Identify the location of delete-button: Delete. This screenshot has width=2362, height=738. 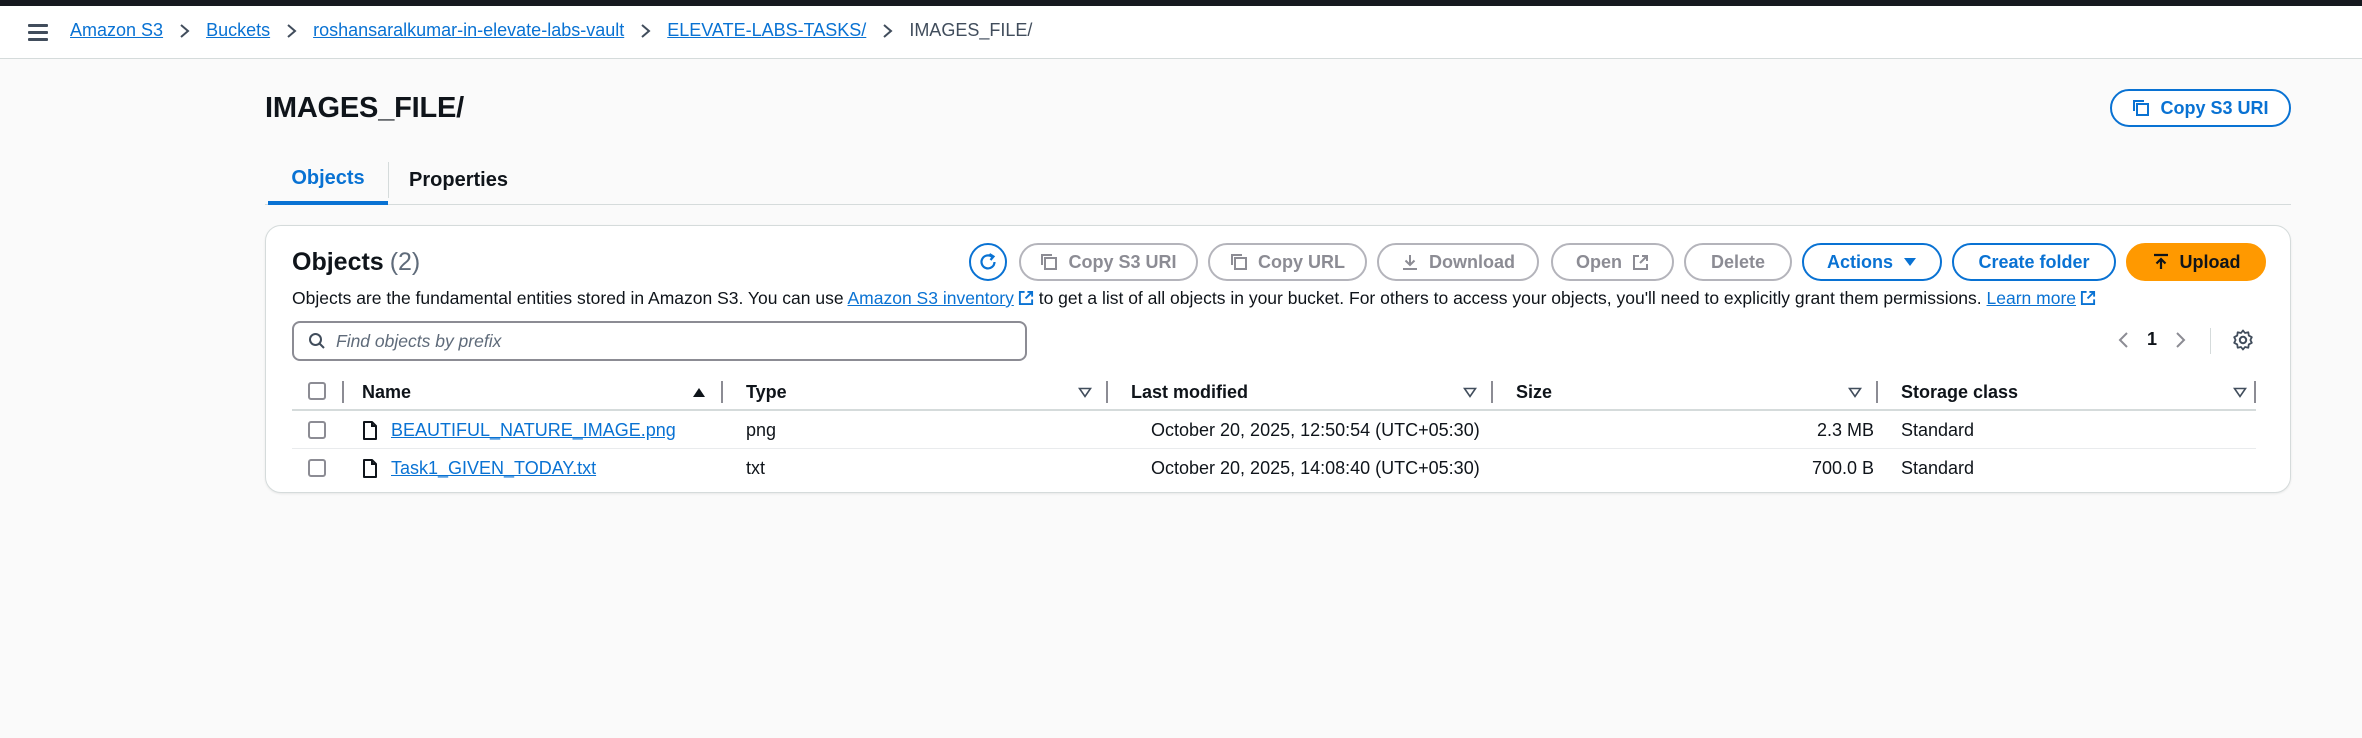
(1738, 262).